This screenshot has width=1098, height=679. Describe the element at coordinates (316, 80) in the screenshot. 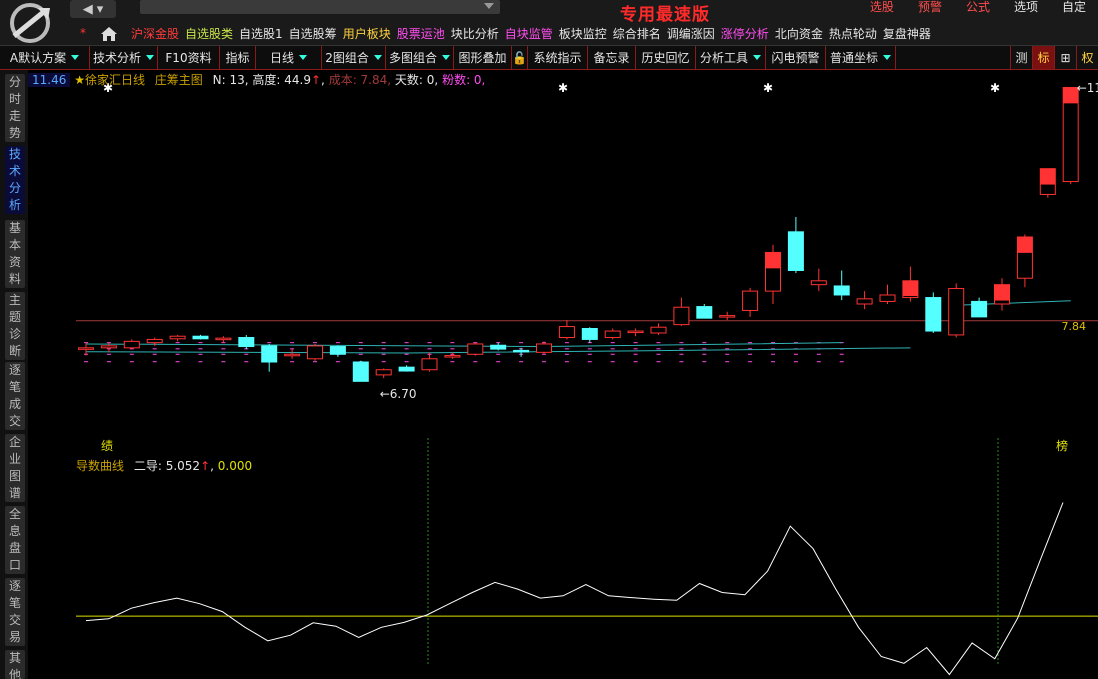

I see `up-arrow-icon: ↑` at that location.